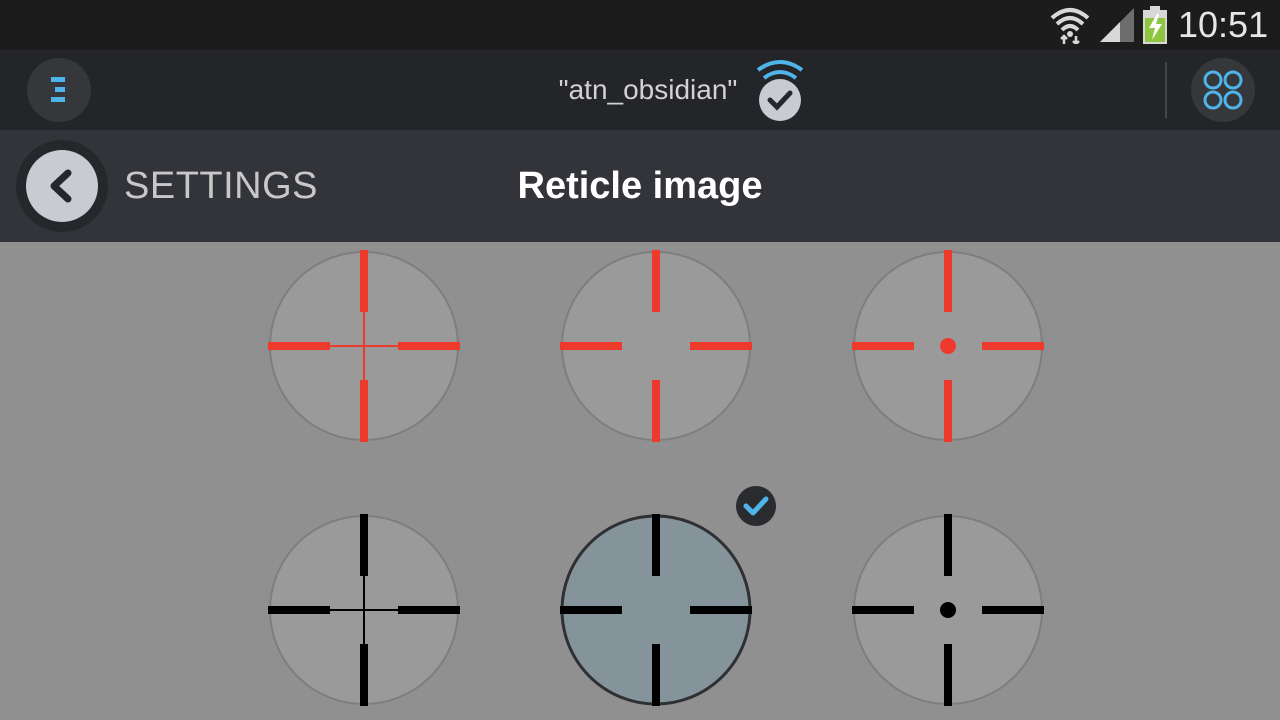  I want to click on menu-icon, so click(58, 89).